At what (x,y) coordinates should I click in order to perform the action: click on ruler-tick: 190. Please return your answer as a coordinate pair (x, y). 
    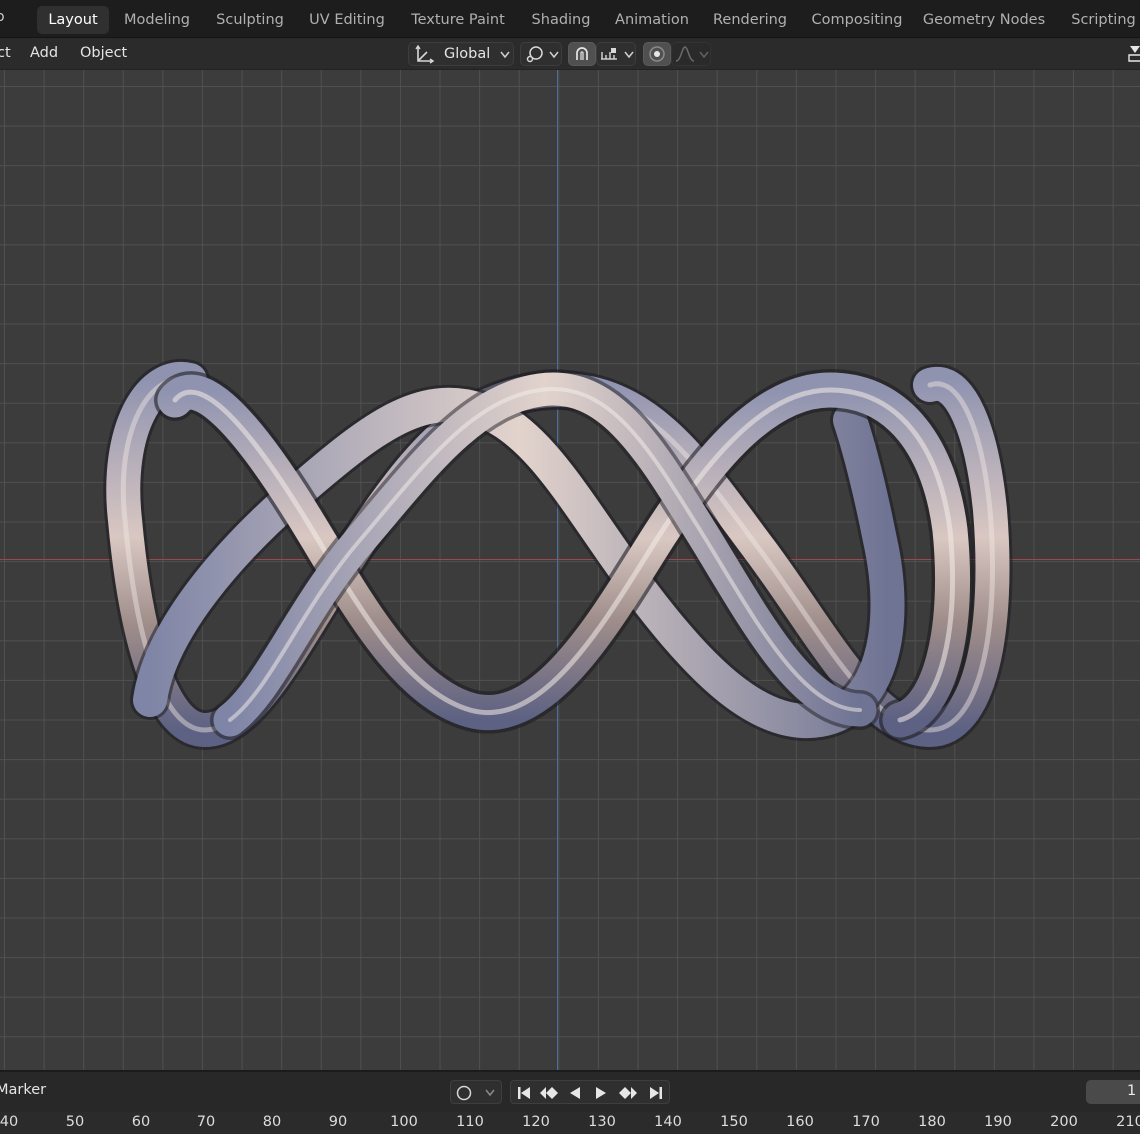
    Looking at the image, I should click on (998, 1122).